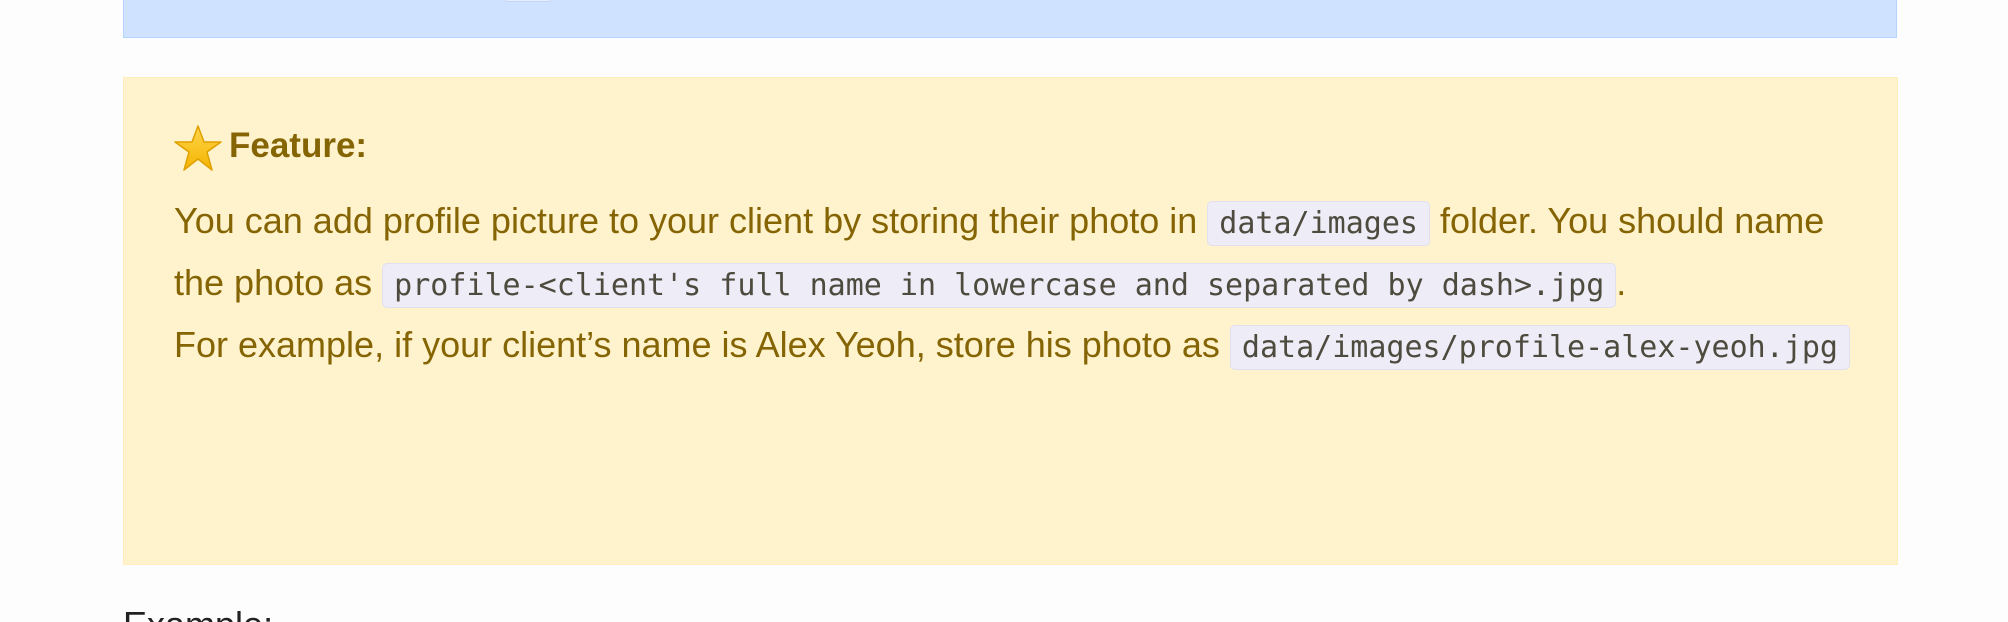  Describe the element at coordinates (198, 613) in the screenshot. I see `section-heading: Example:` at that location.